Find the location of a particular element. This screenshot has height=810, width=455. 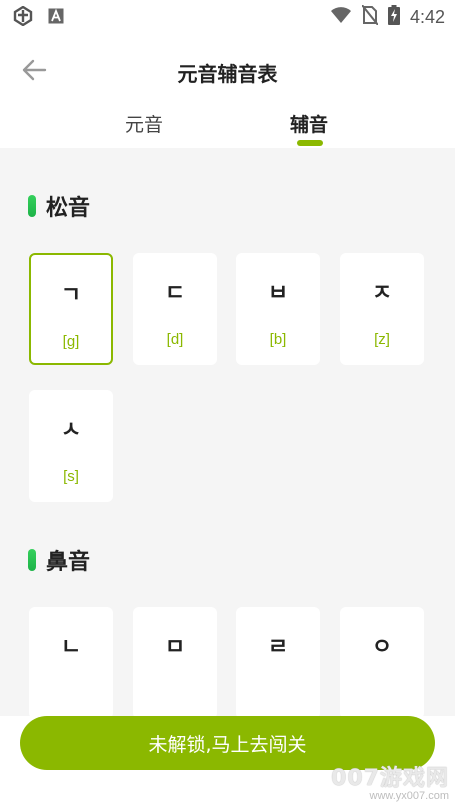

page-title: 元音辅音表 is located at coordinates (227, 74).